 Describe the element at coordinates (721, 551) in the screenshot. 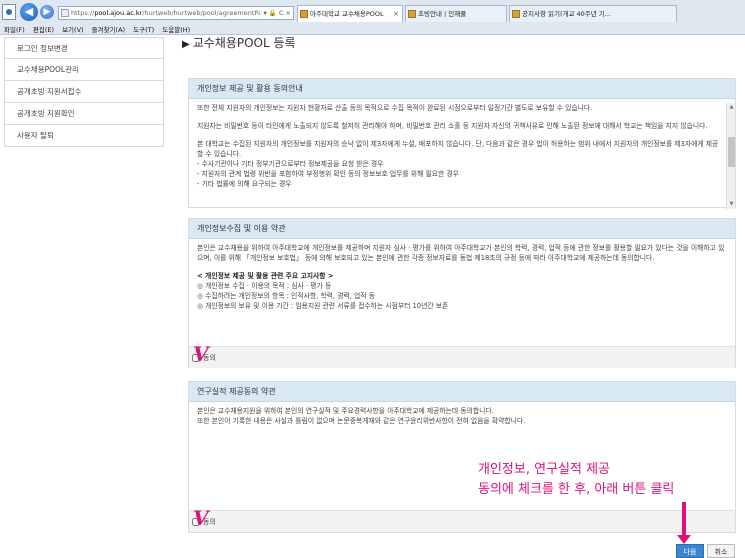

I see `cancel-button: 취소` at that location.